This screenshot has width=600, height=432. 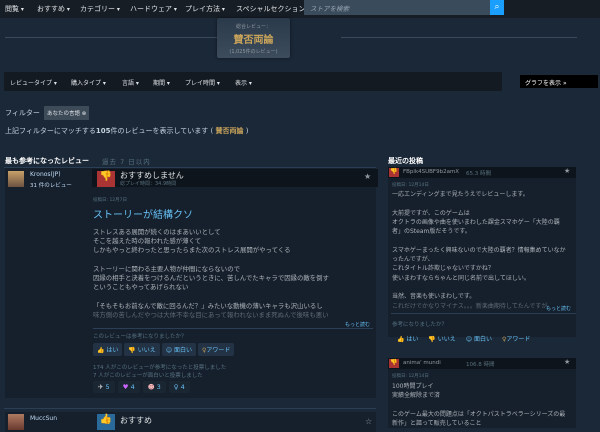 I want to click on review-posted-date: 投稿日: 12月7日, so click(x=110, y=200).